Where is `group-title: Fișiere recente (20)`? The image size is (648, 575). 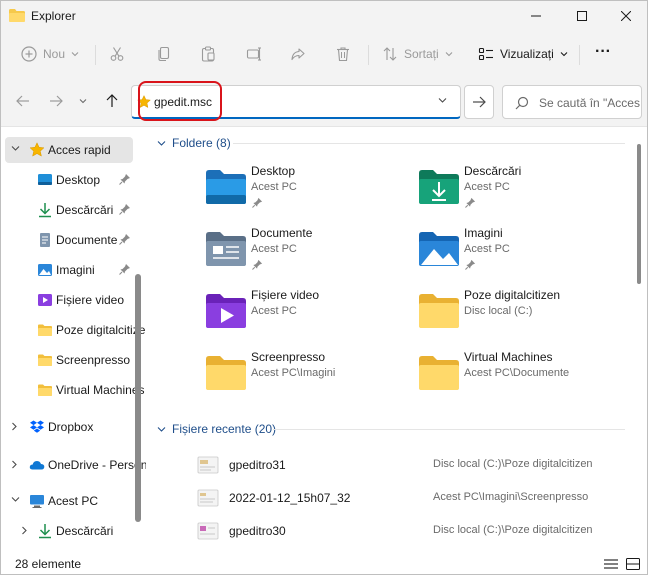
group-title: Fișiere recente (20) is located at coordinates (224, 429).